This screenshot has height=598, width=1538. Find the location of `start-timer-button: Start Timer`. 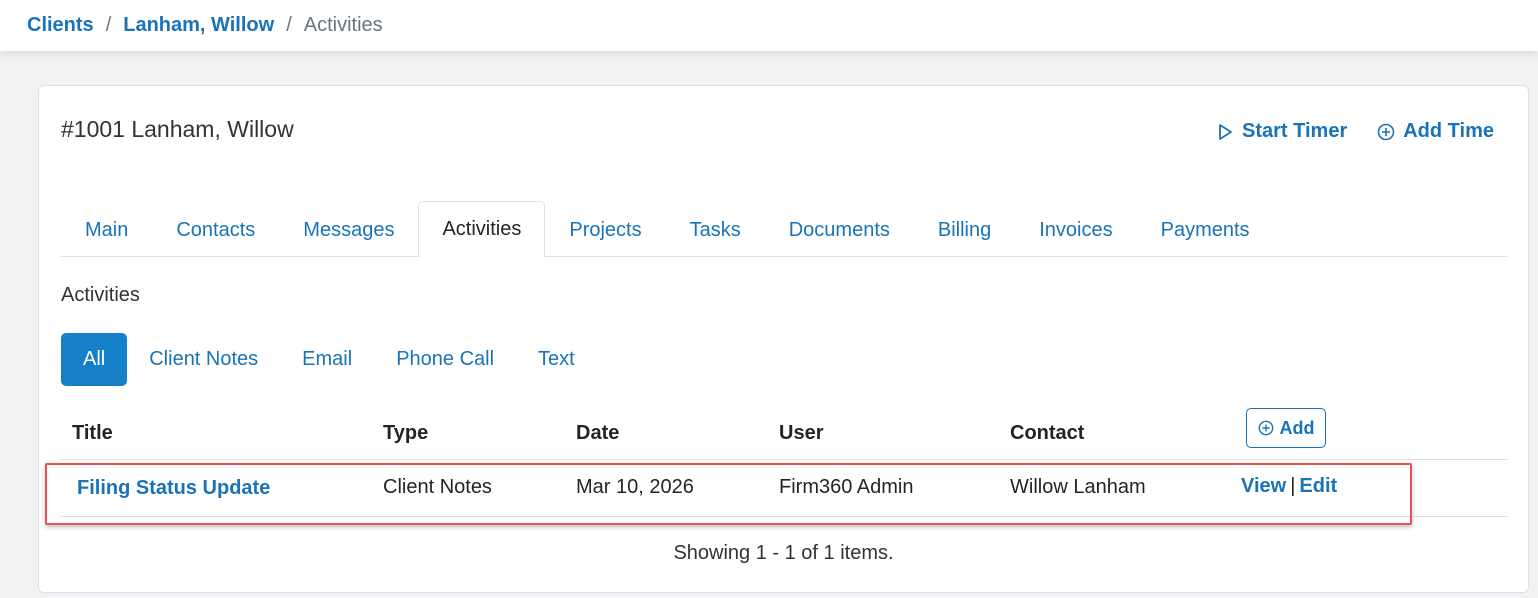

start-timer-button: Start Timer is located at coordinates (1281, 131).